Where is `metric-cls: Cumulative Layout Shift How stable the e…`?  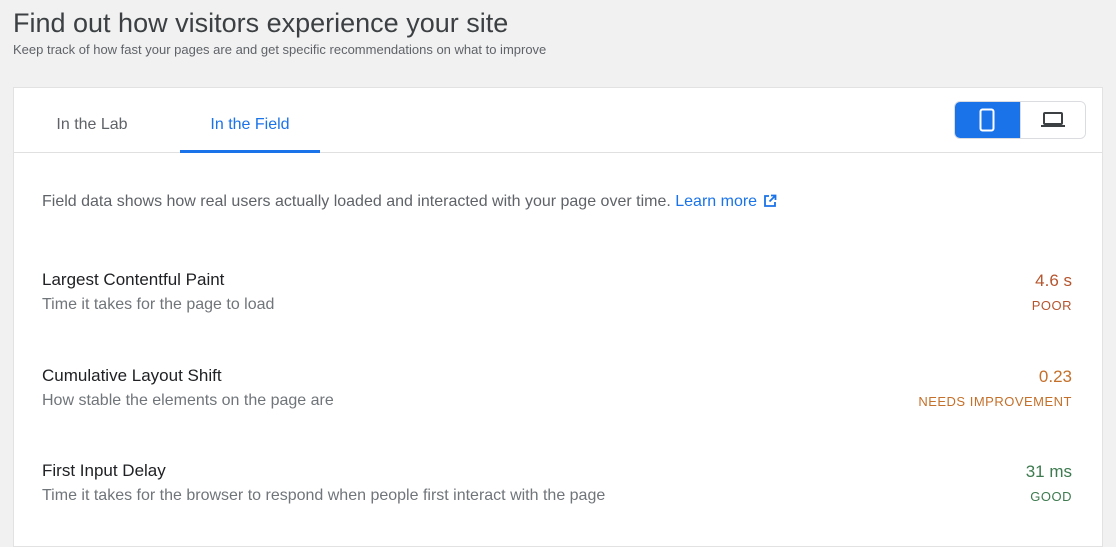
metric-cls: Cumulative Layout Shift How stable the e… is located at coordinates (557, 388).